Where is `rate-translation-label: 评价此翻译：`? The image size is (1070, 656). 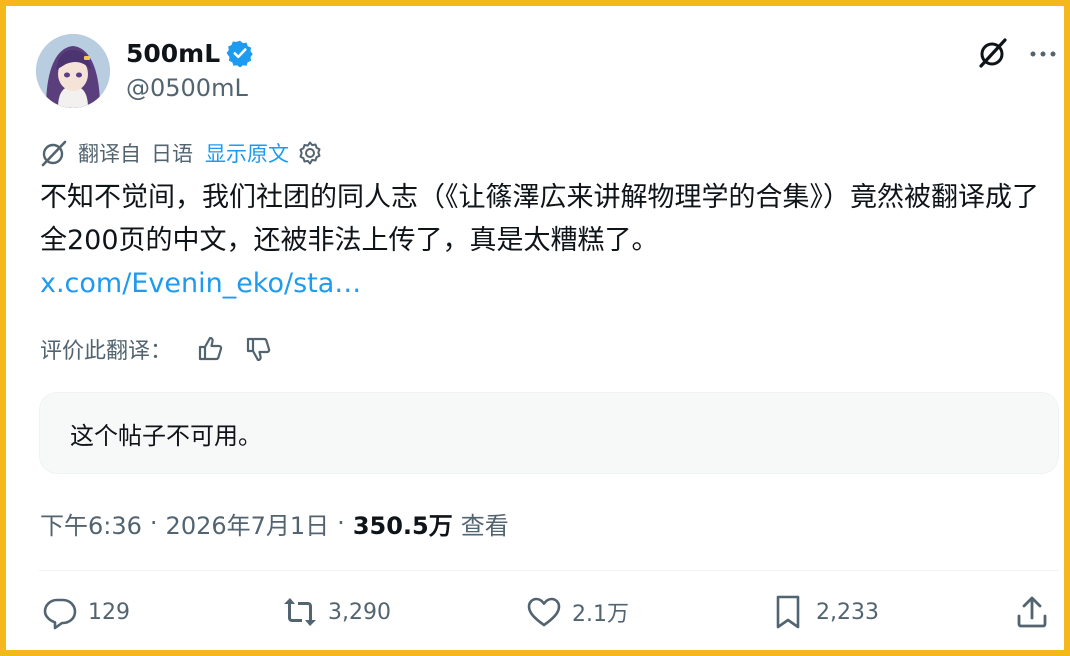 rate-translation-label: 评价此翻译： is located at coordinates (106, 351).